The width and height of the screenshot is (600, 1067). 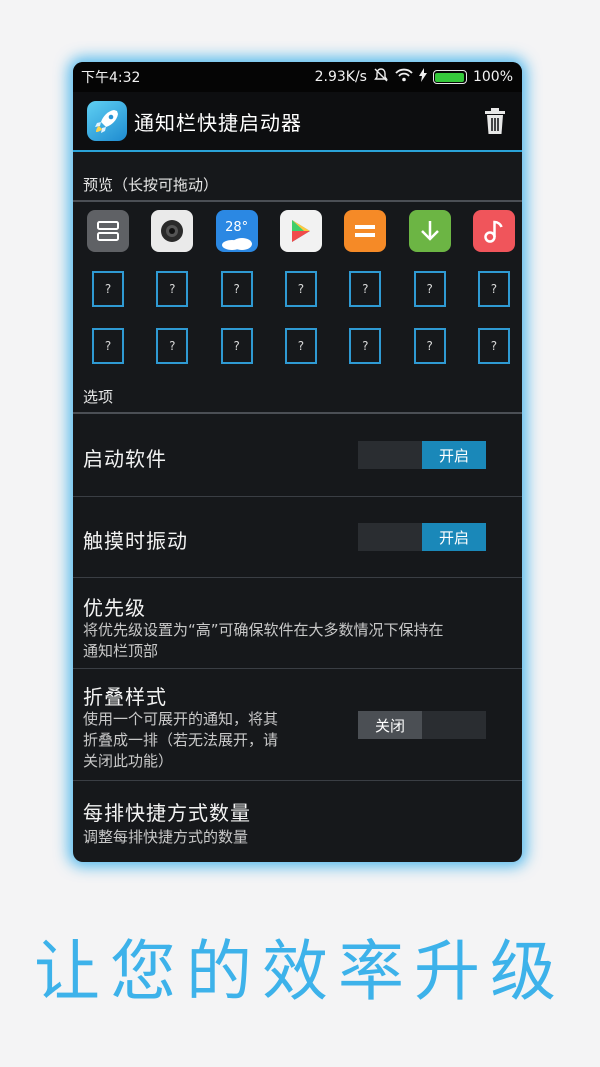 What do you see at coordinates (422, 77) in the screenshot?
I see `charging-icon` at bounding box center [422, 77].